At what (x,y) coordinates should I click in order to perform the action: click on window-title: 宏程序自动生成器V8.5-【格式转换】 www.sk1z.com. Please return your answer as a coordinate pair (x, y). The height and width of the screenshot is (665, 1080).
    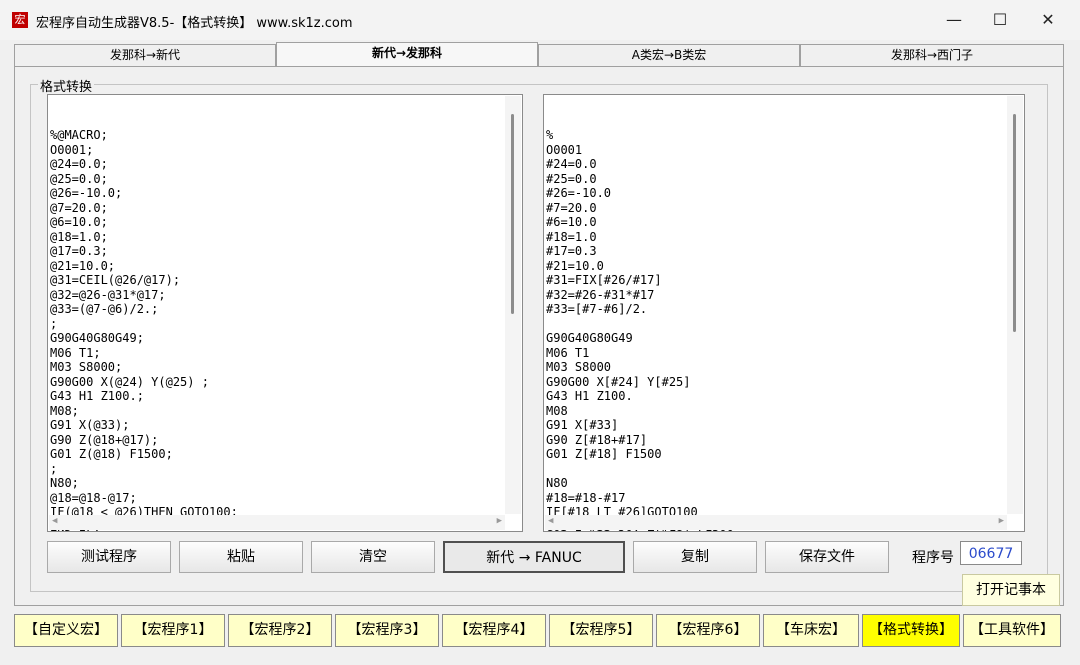
    Looking at the image, I should click on (194, 23).